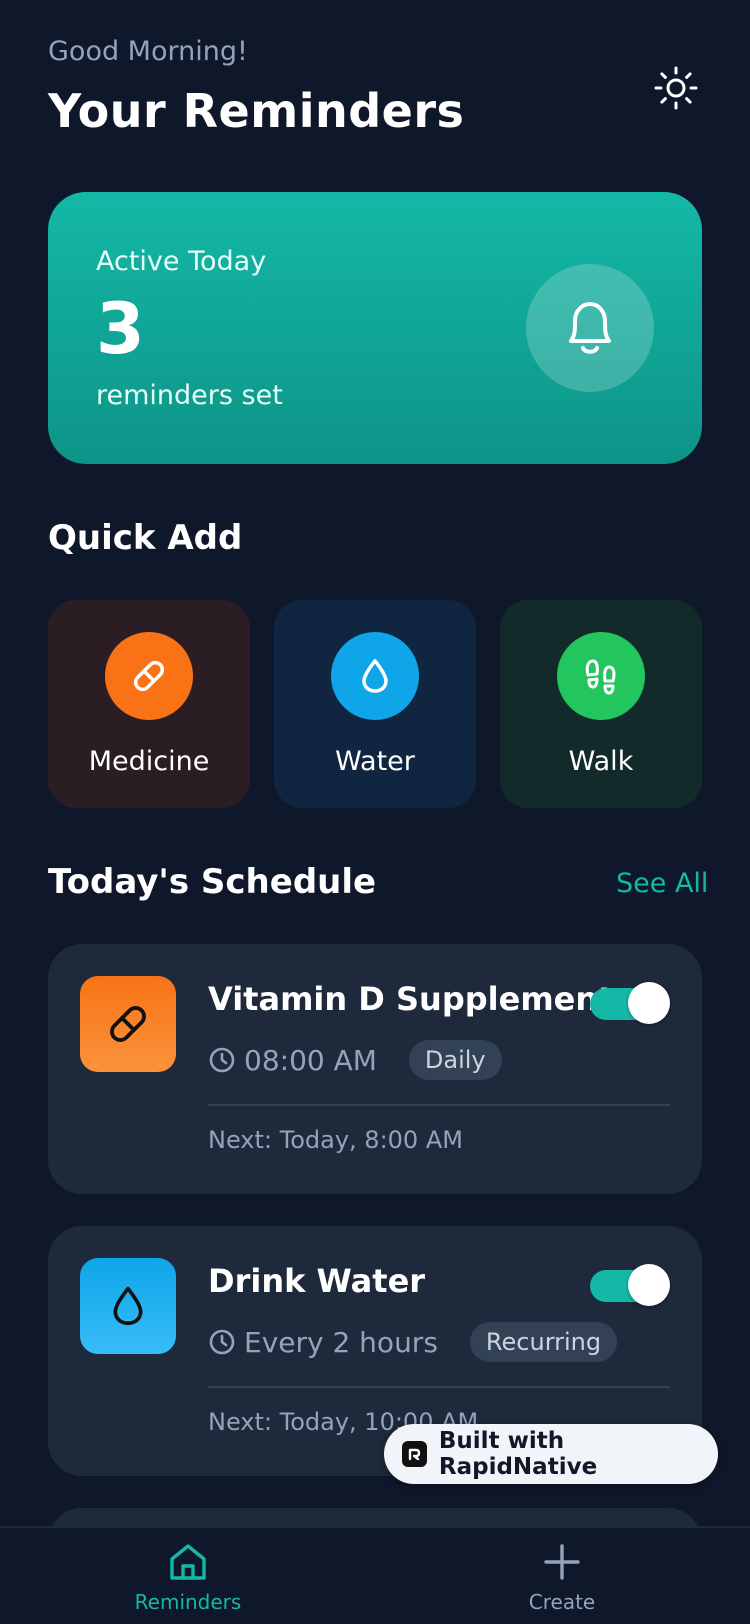  I want to click on quick-add-title: Quick Add, so click(145, 538).